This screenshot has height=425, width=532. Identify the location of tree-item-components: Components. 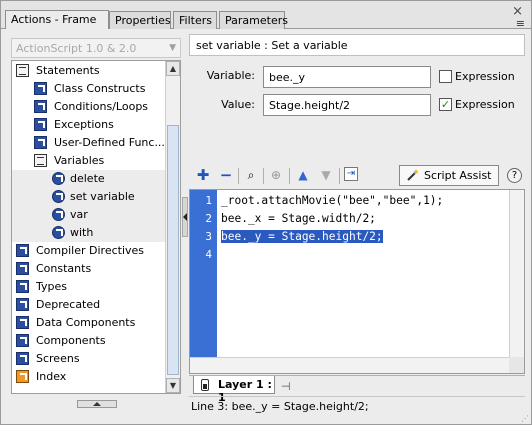
(88, 341).